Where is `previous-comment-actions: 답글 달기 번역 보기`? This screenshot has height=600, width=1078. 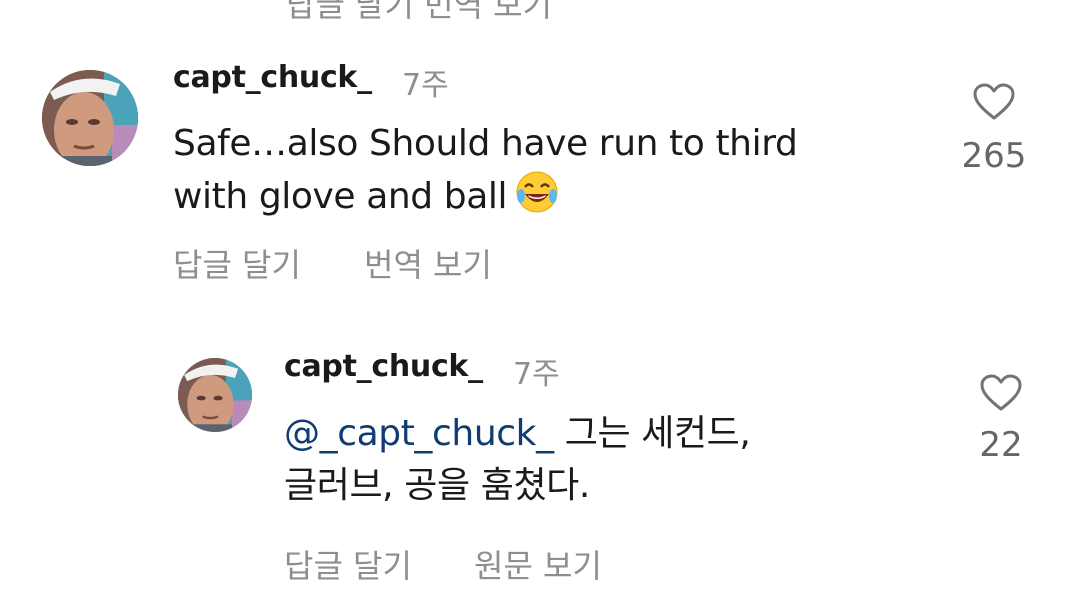 previous-comment-actions: 답글 달기 번역 보기 is located at coordinates (419, 12).